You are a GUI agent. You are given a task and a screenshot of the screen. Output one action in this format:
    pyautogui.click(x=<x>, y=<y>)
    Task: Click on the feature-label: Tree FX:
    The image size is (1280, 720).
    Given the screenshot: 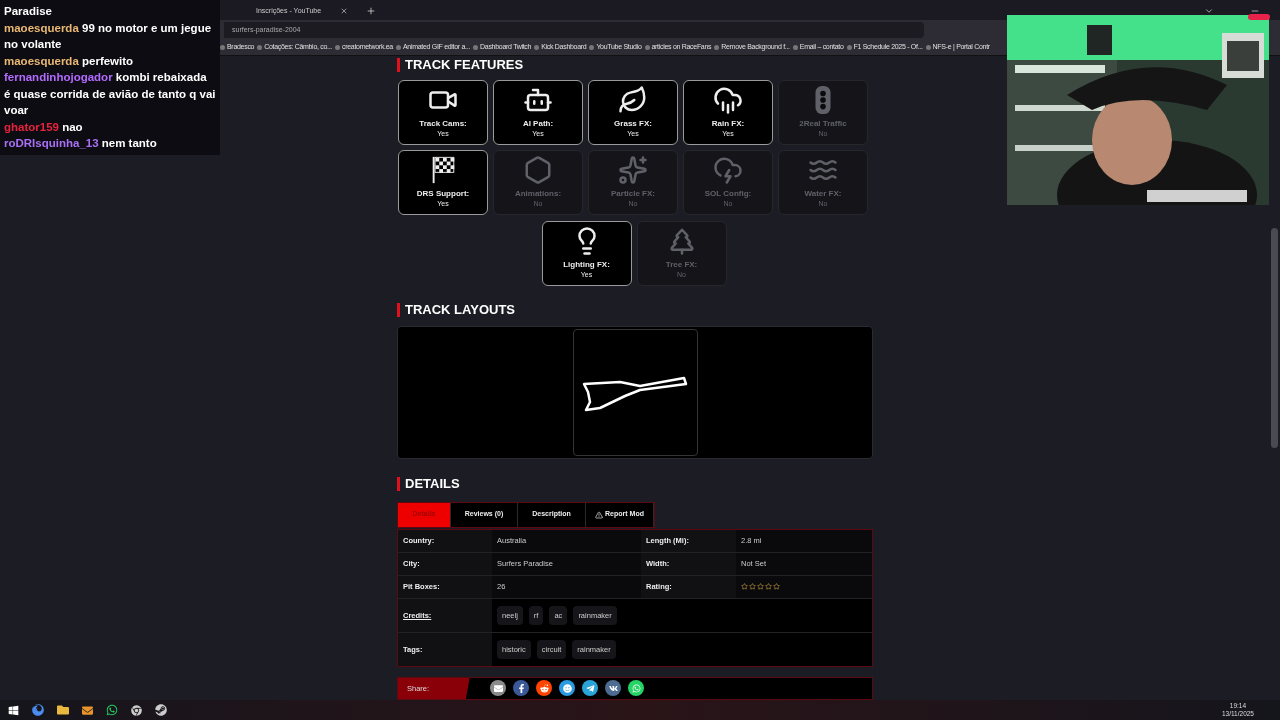 What is the action you would take?
    pyautogui.click(x=681, y=265)
    